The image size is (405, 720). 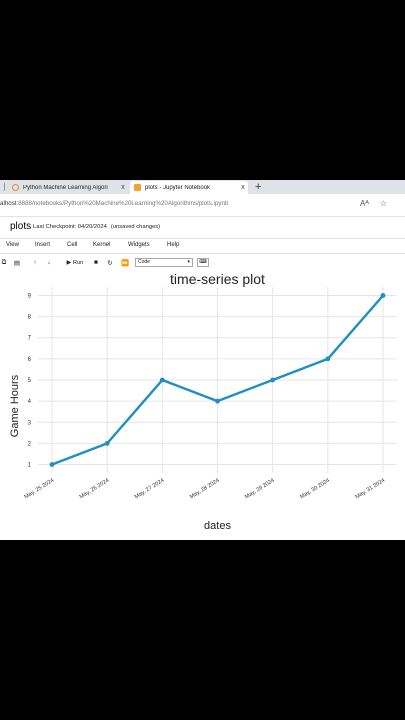 What do you see at coordinates (15, 406) in the screenshot?
I see `y-axis-label: Game Hours` at bounding box center [15, 406].